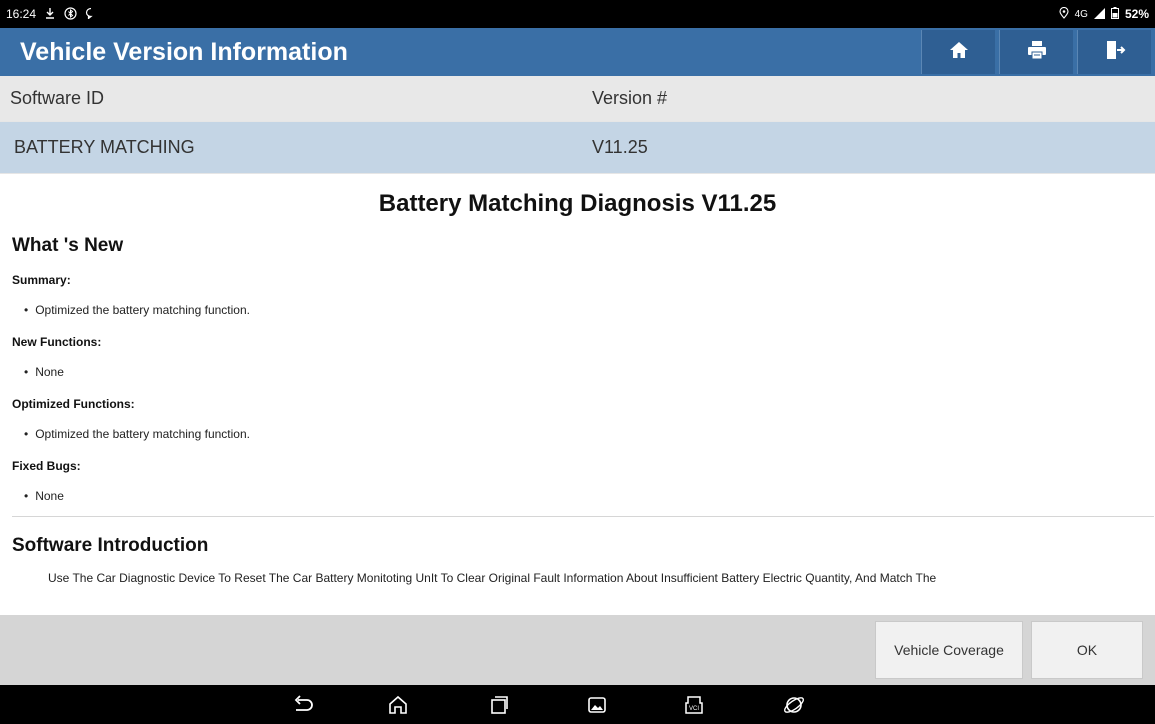  I want to click on home-button, so click(958, 52).